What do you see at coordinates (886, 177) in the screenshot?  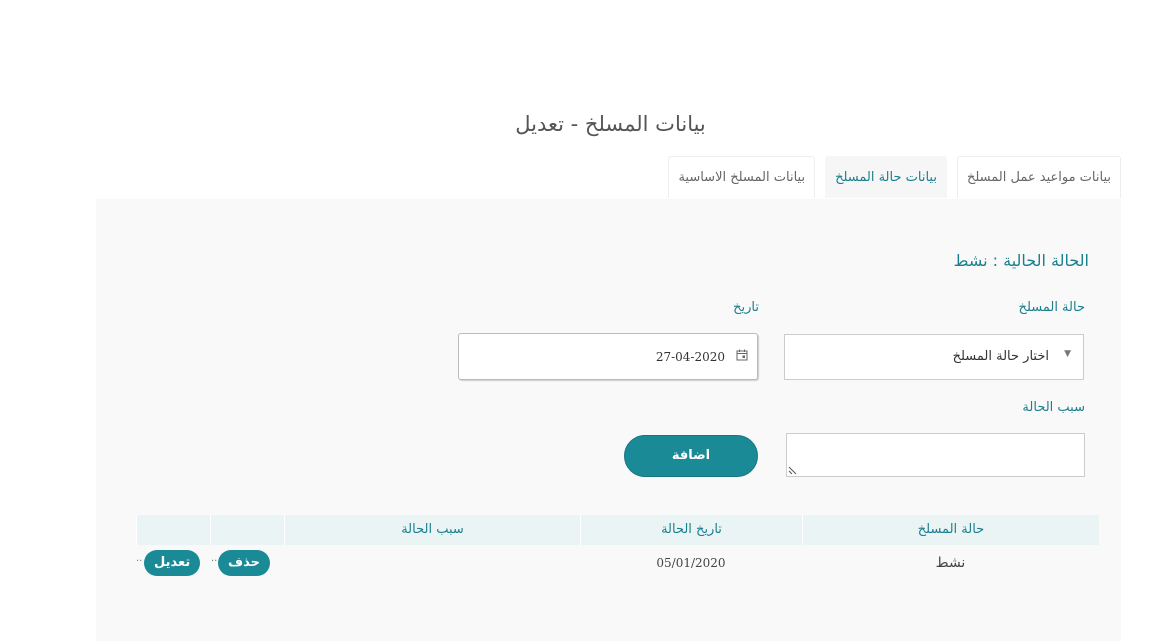 I see `tab-status-info: بيانات حالة المسلخ` at bounding box center [886, 177].